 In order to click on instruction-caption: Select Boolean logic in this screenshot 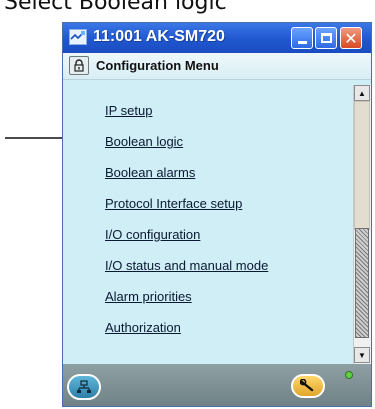, I will do `click(115, 7)`.